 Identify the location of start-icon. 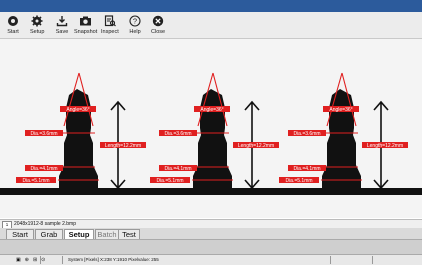
(13, 21).